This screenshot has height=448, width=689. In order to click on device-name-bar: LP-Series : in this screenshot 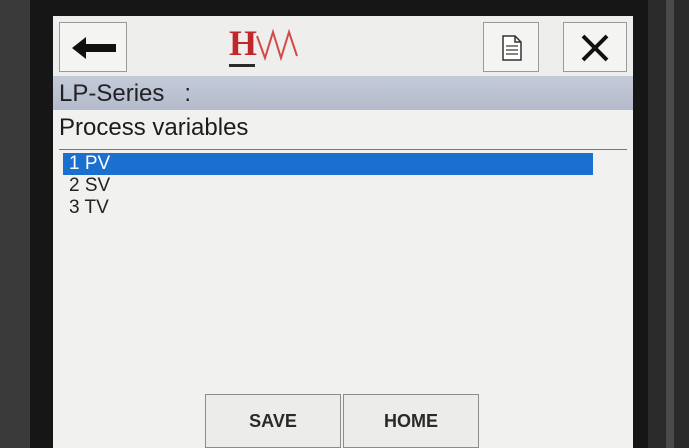, I will do `click(343, 93)`.